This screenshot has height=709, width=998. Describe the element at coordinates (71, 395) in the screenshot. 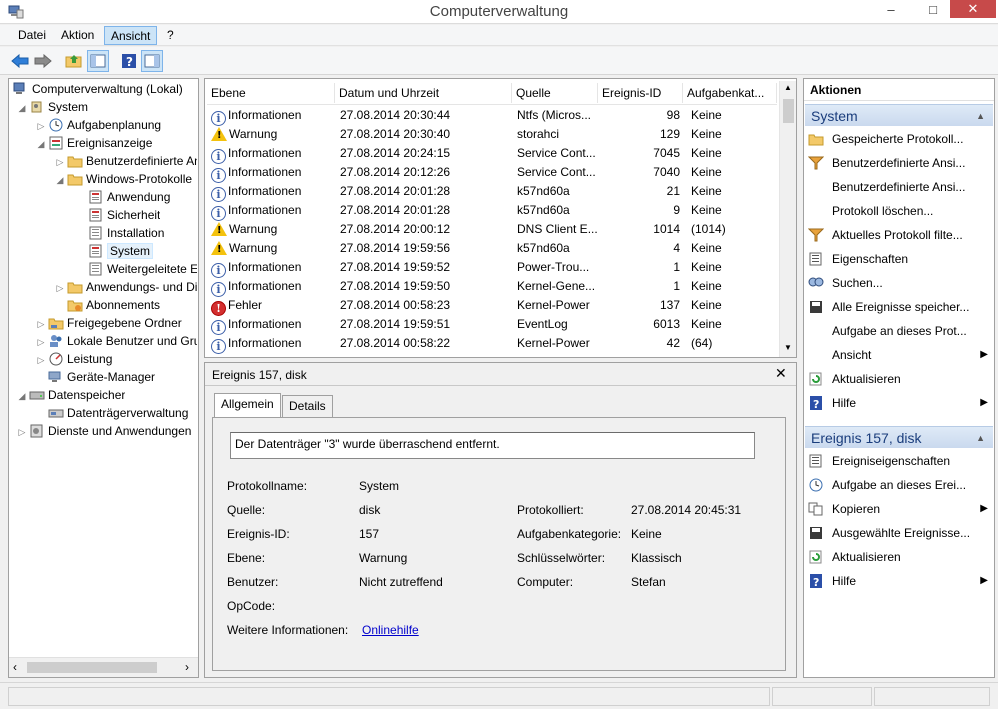

I see `tree-item-datenspeicher: ◢ Datenspeicher` at that location.